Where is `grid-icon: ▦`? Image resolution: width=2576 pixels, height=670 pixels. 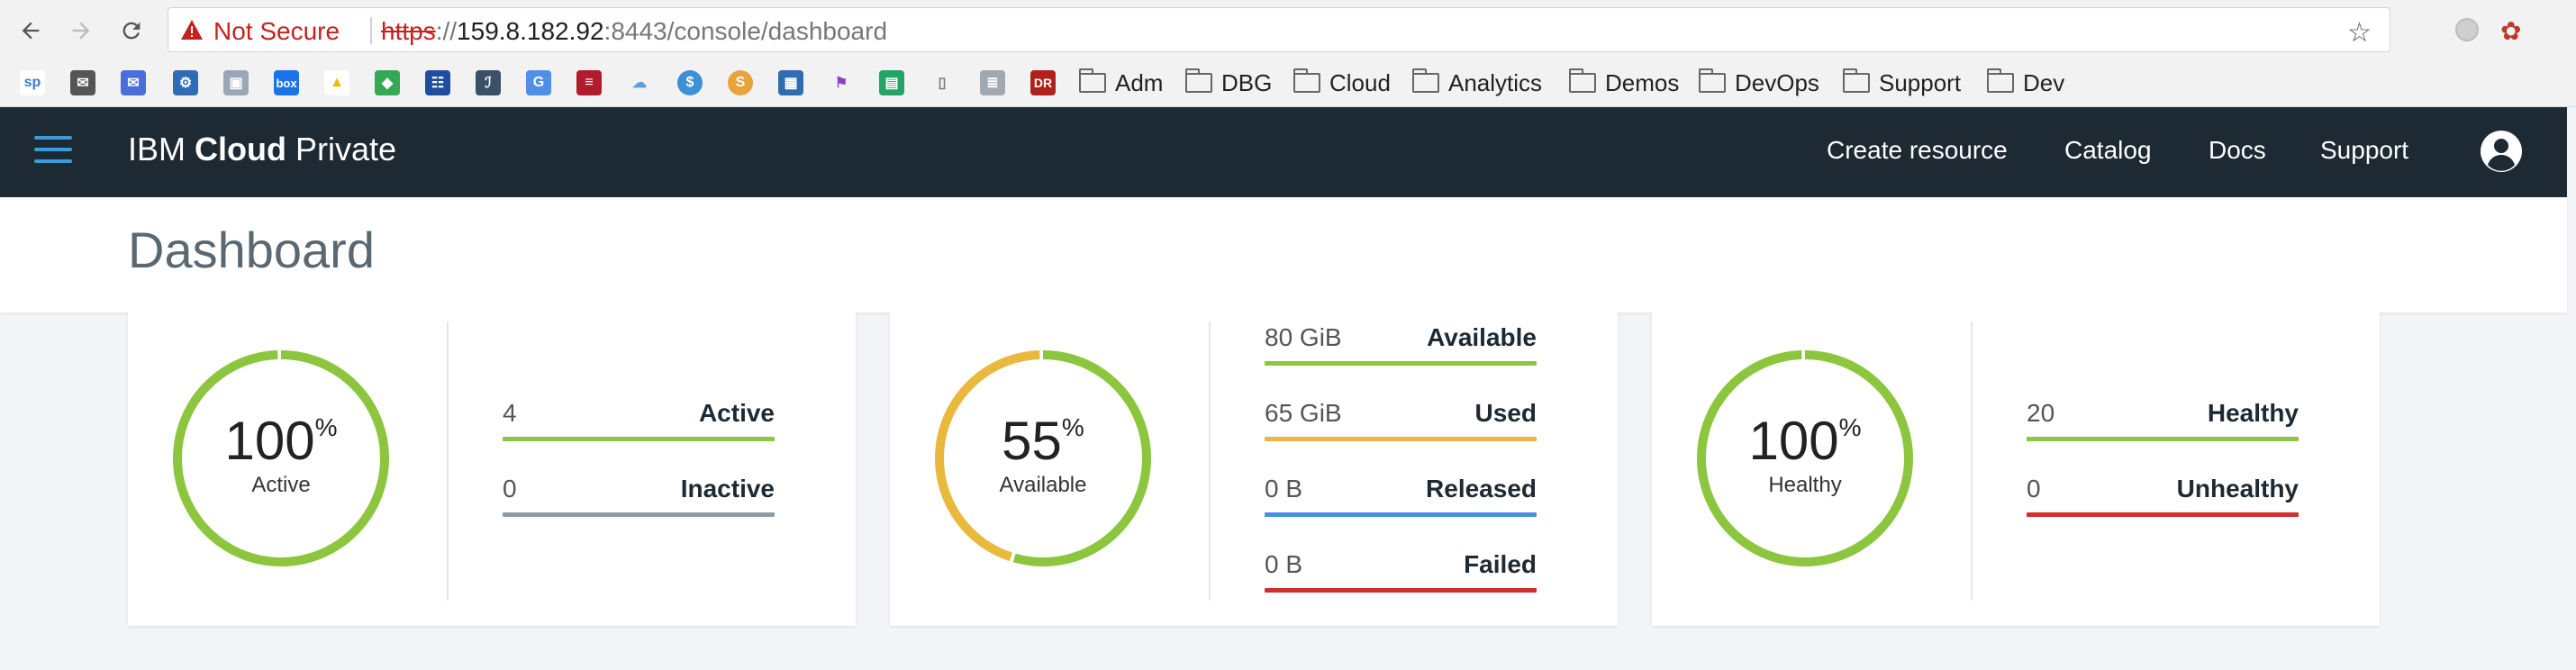
grid-icon: ▦ is located at coordinates (790, 82).